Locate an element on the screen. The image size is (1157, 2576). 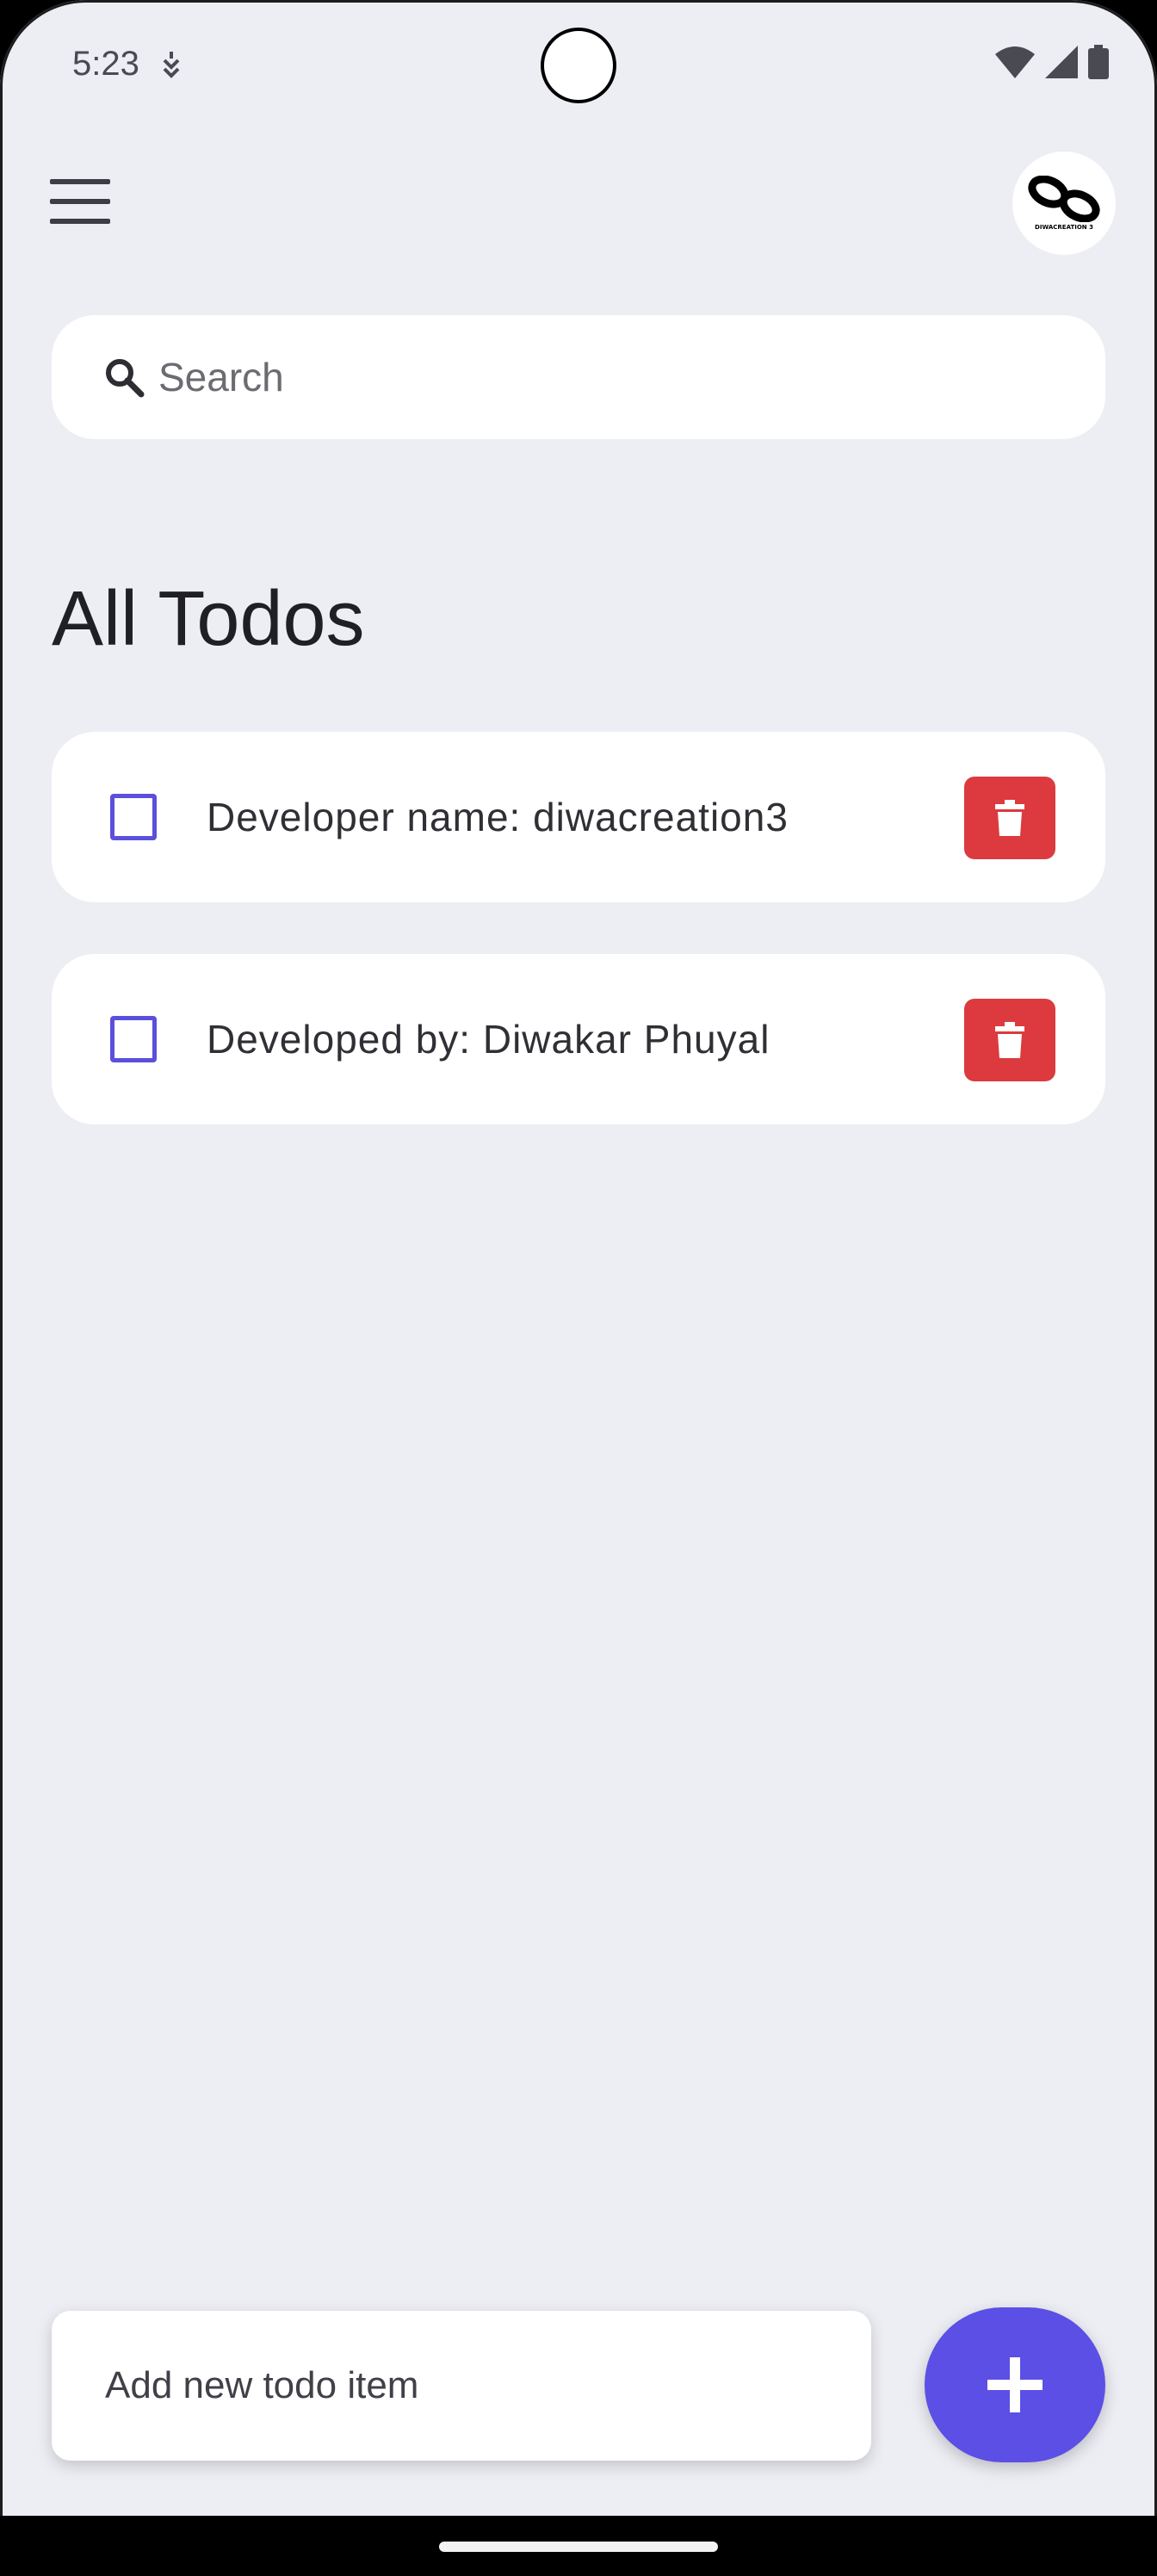
todo-item: Developed by: Diwakar Phuyal is located at coordinates (579, 1039).